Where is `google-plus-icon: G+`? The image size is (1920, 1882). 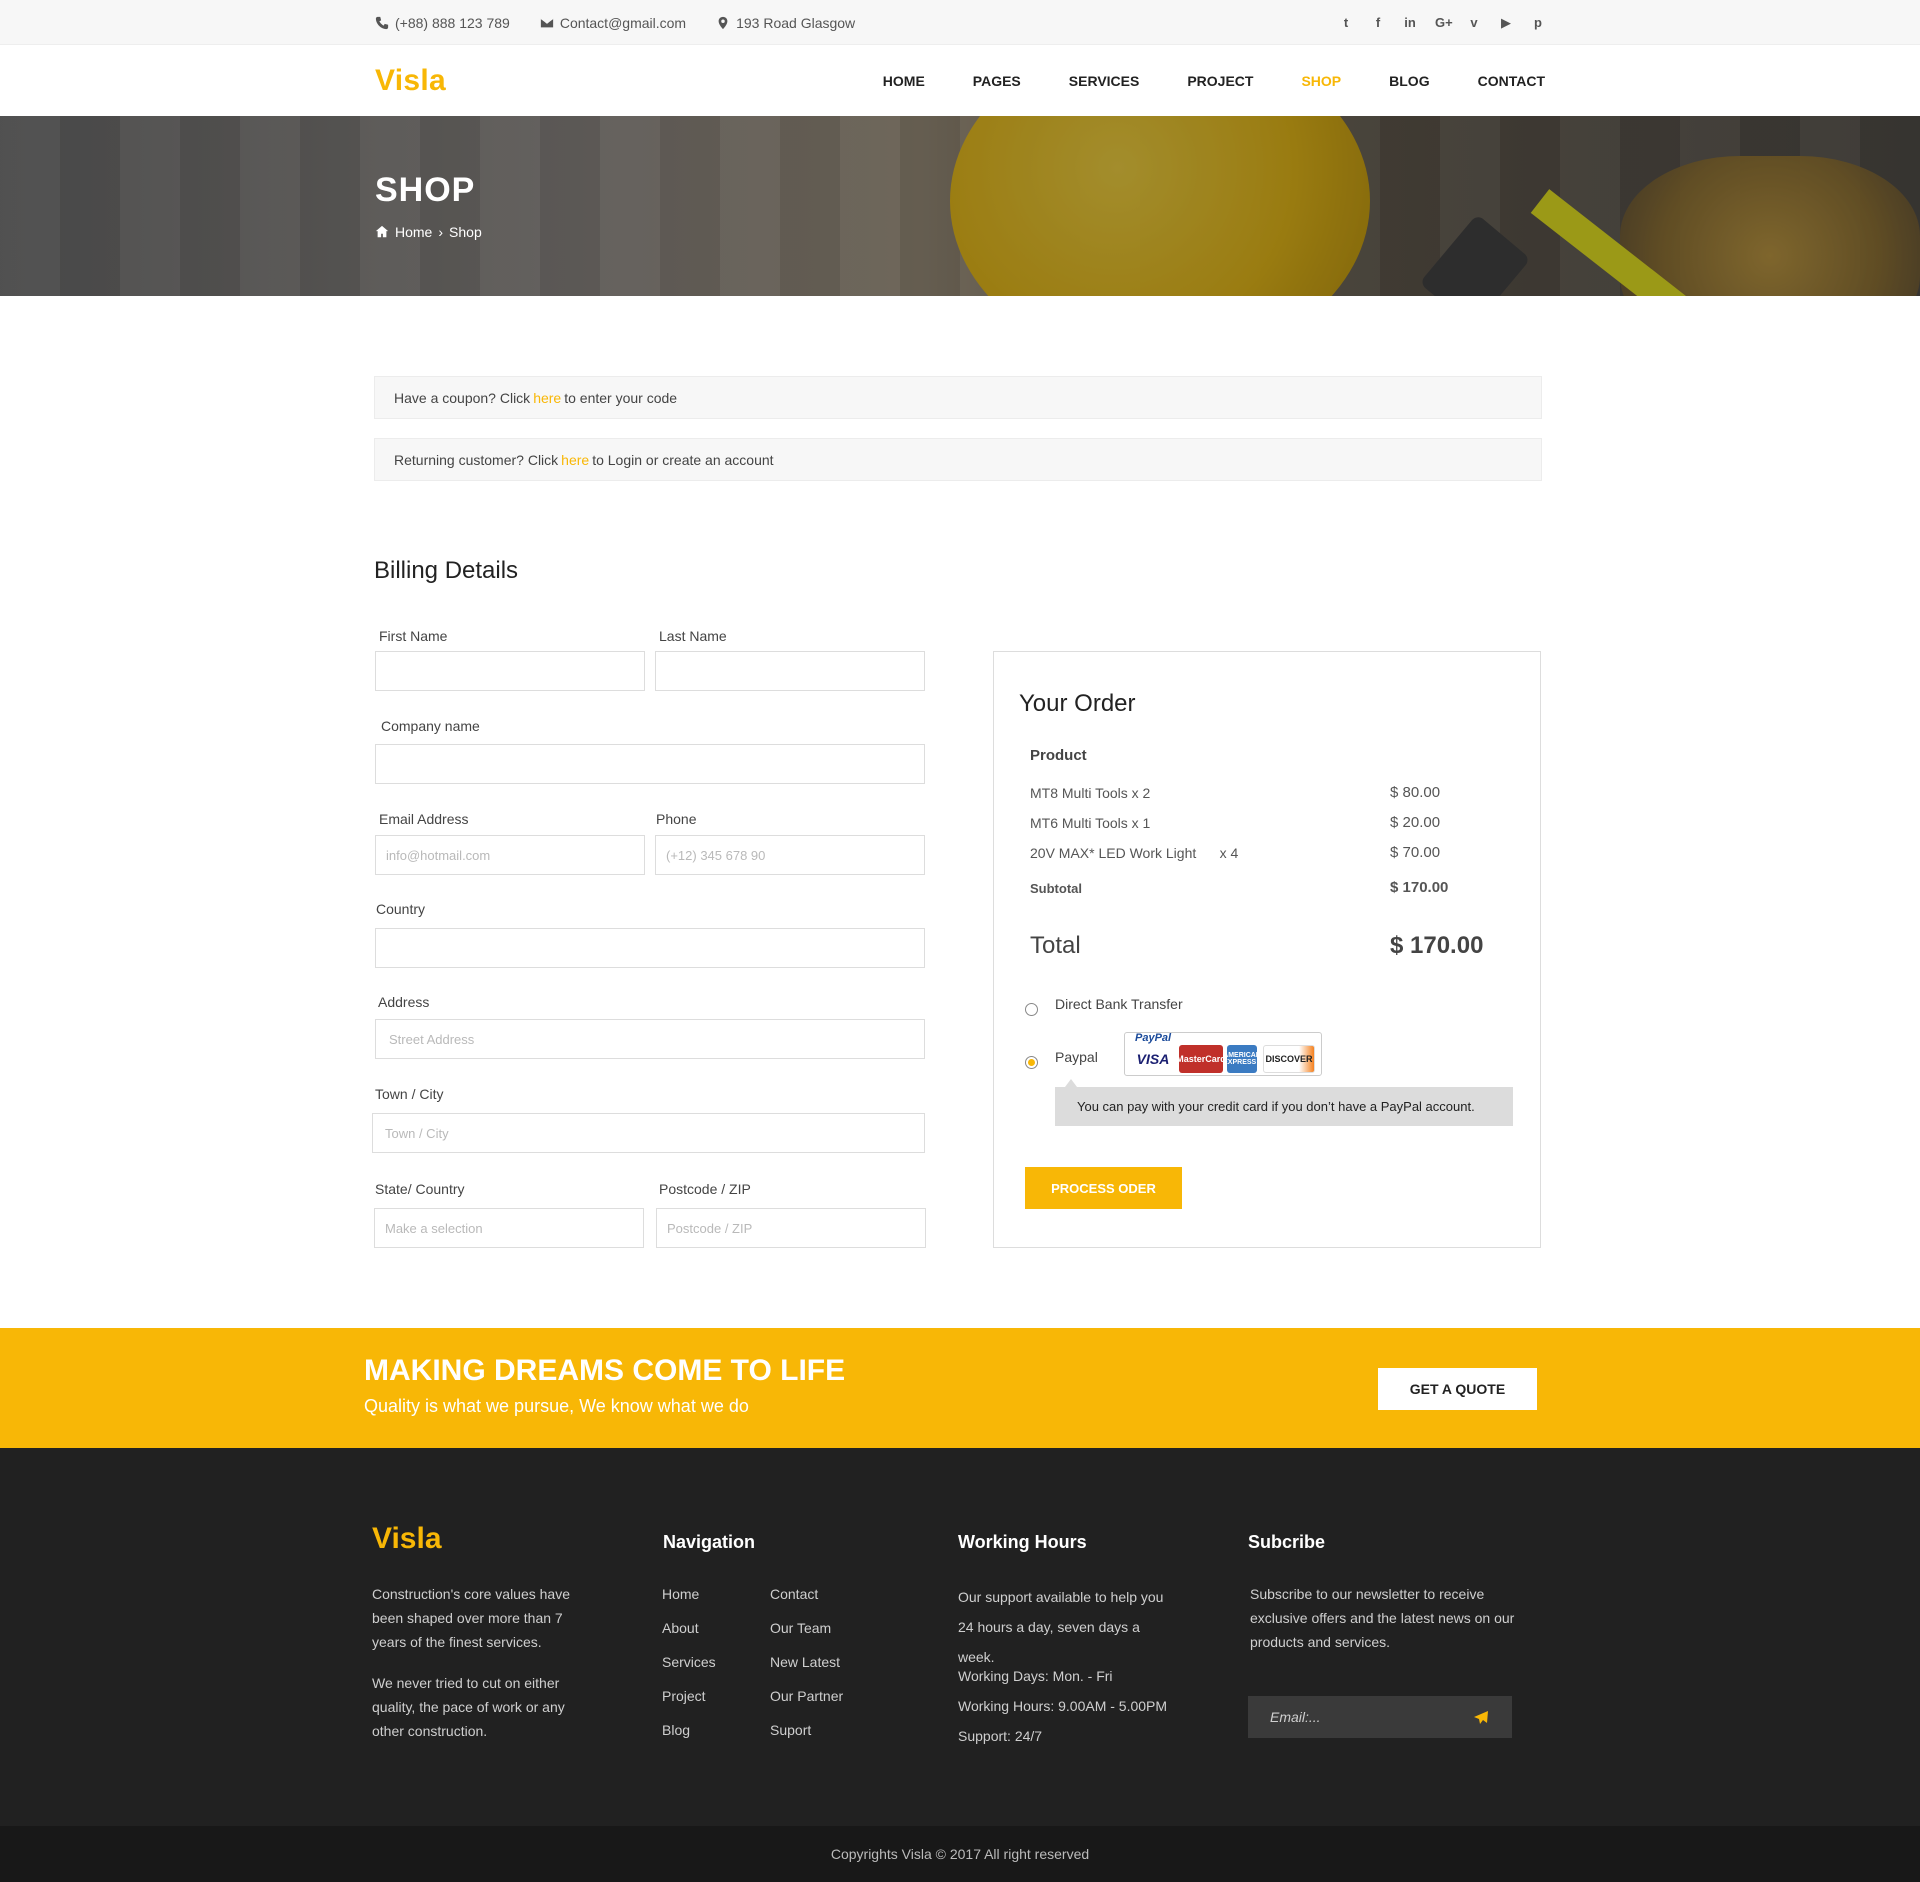 google-plus-icon: G+ is located at coordinates (1444, 22).